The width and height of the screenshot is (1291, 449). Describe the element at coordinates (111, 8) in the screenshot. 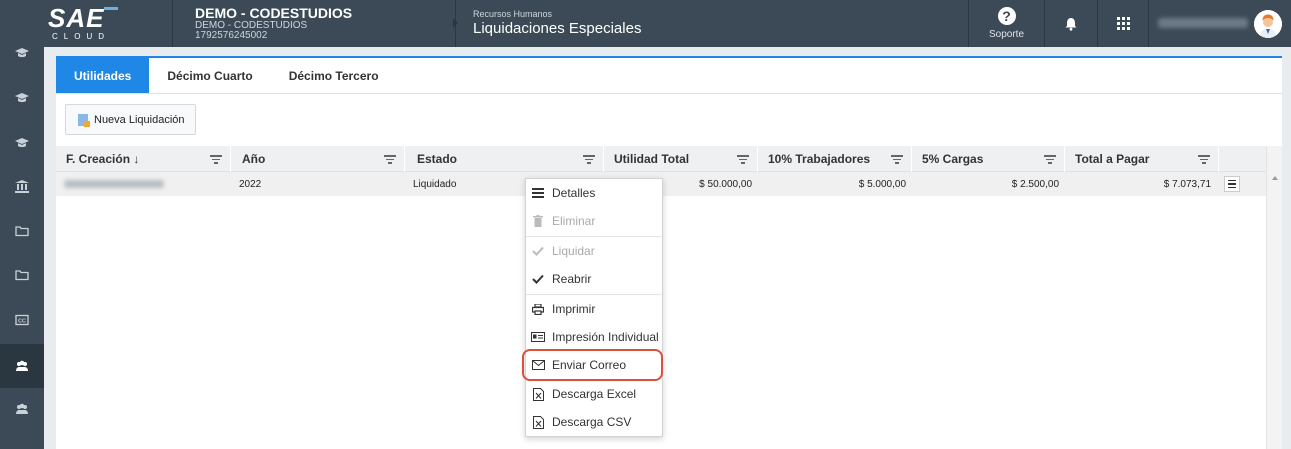

I see `logo-arrow-icon` at that location.